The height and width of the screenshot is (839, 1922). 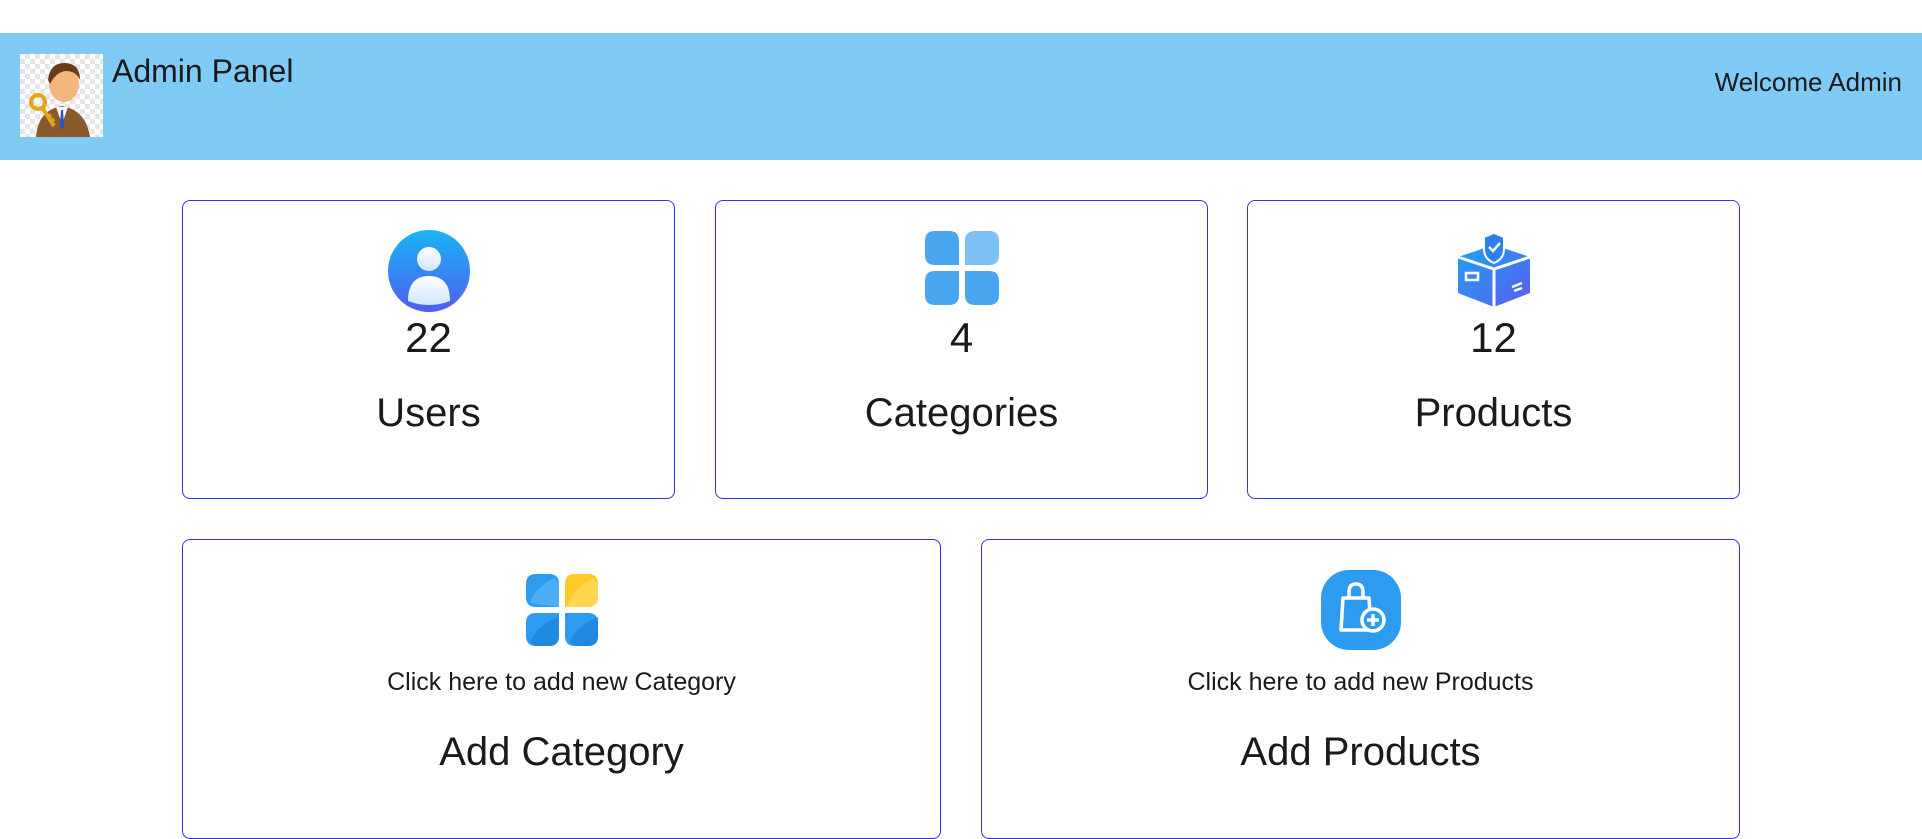 I want to click on admin-avatar-logo, so click(x=61, y=95).